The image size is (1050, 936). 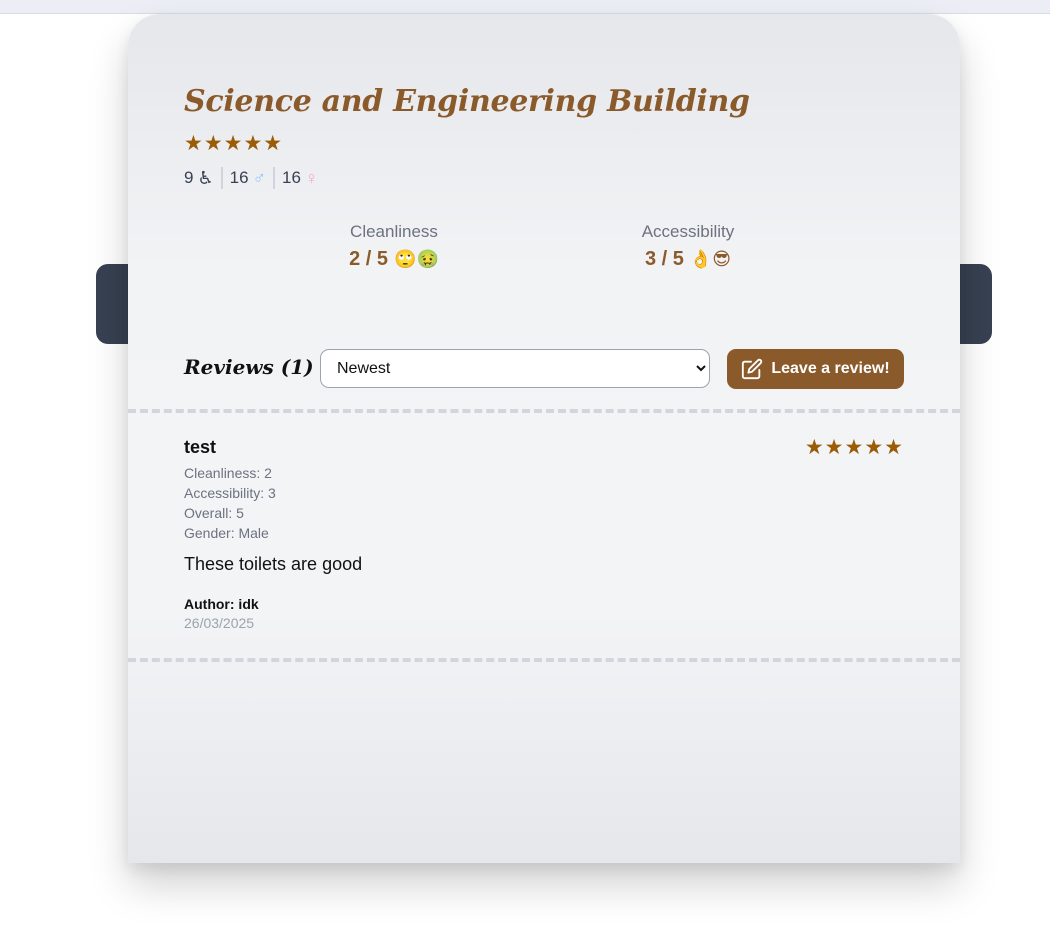 I want to click on cleanliness-emoji-icon: 🙄🤢, so click(x=416, y=259).